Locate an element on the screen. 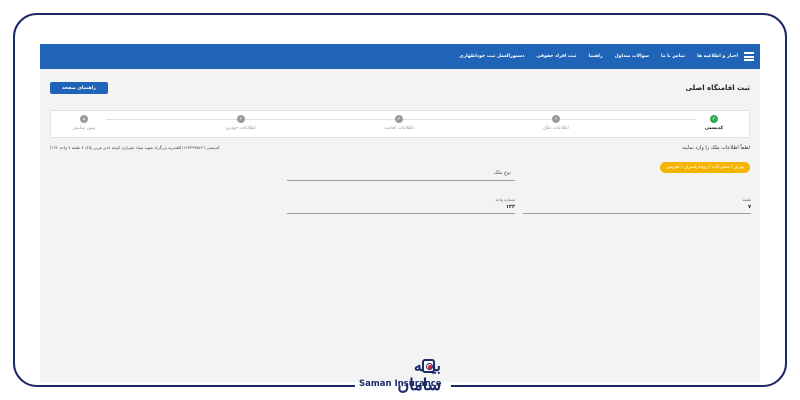  step-residence-info: ۳ اطلاعات اقامت is located at coordinates (399, 123).